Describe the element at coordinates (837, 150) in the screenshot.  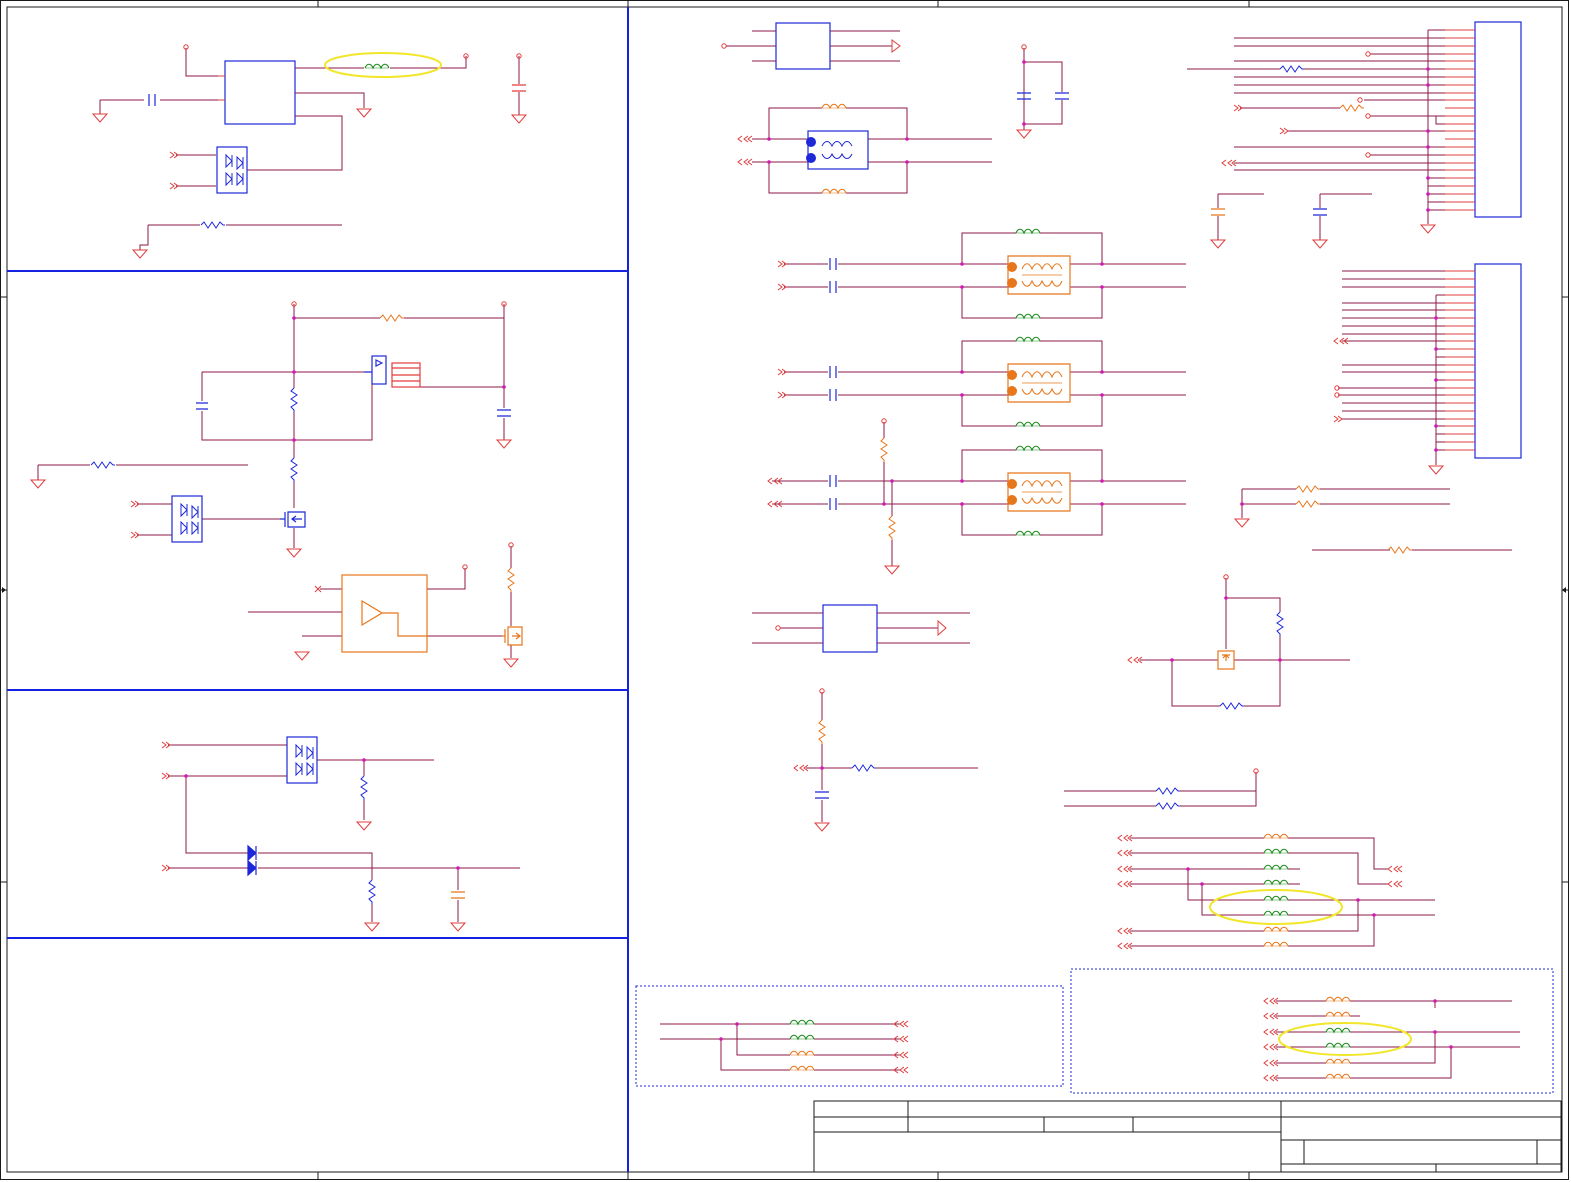
I see `usb-common-mode-choke` at that location.